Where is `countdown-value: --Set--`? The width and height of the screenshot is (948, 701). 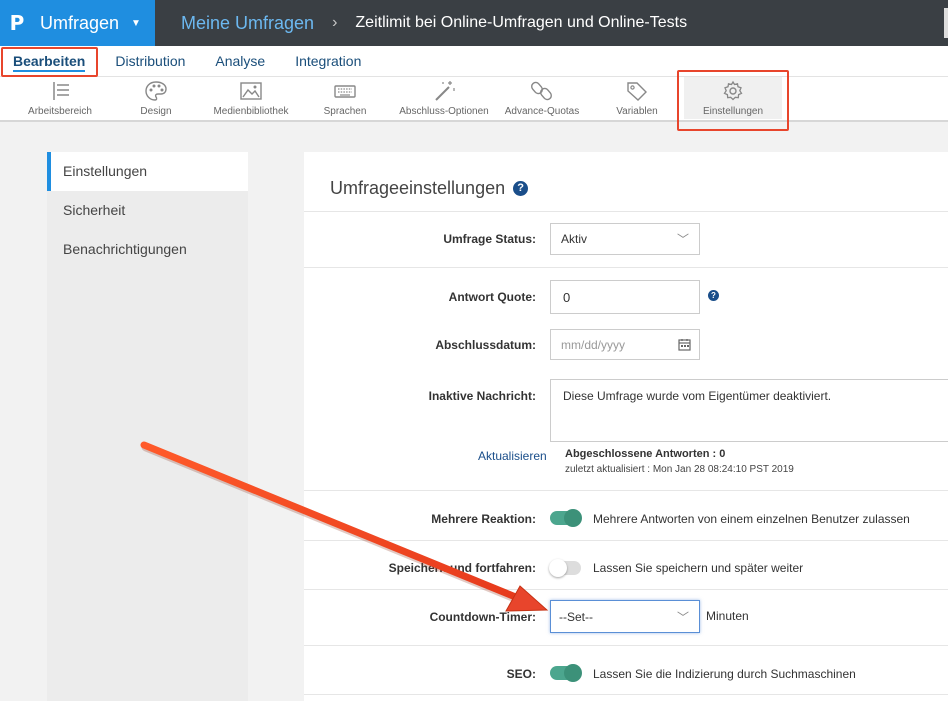
countdown-value: --Set-- is located at coordinates (576, 617).